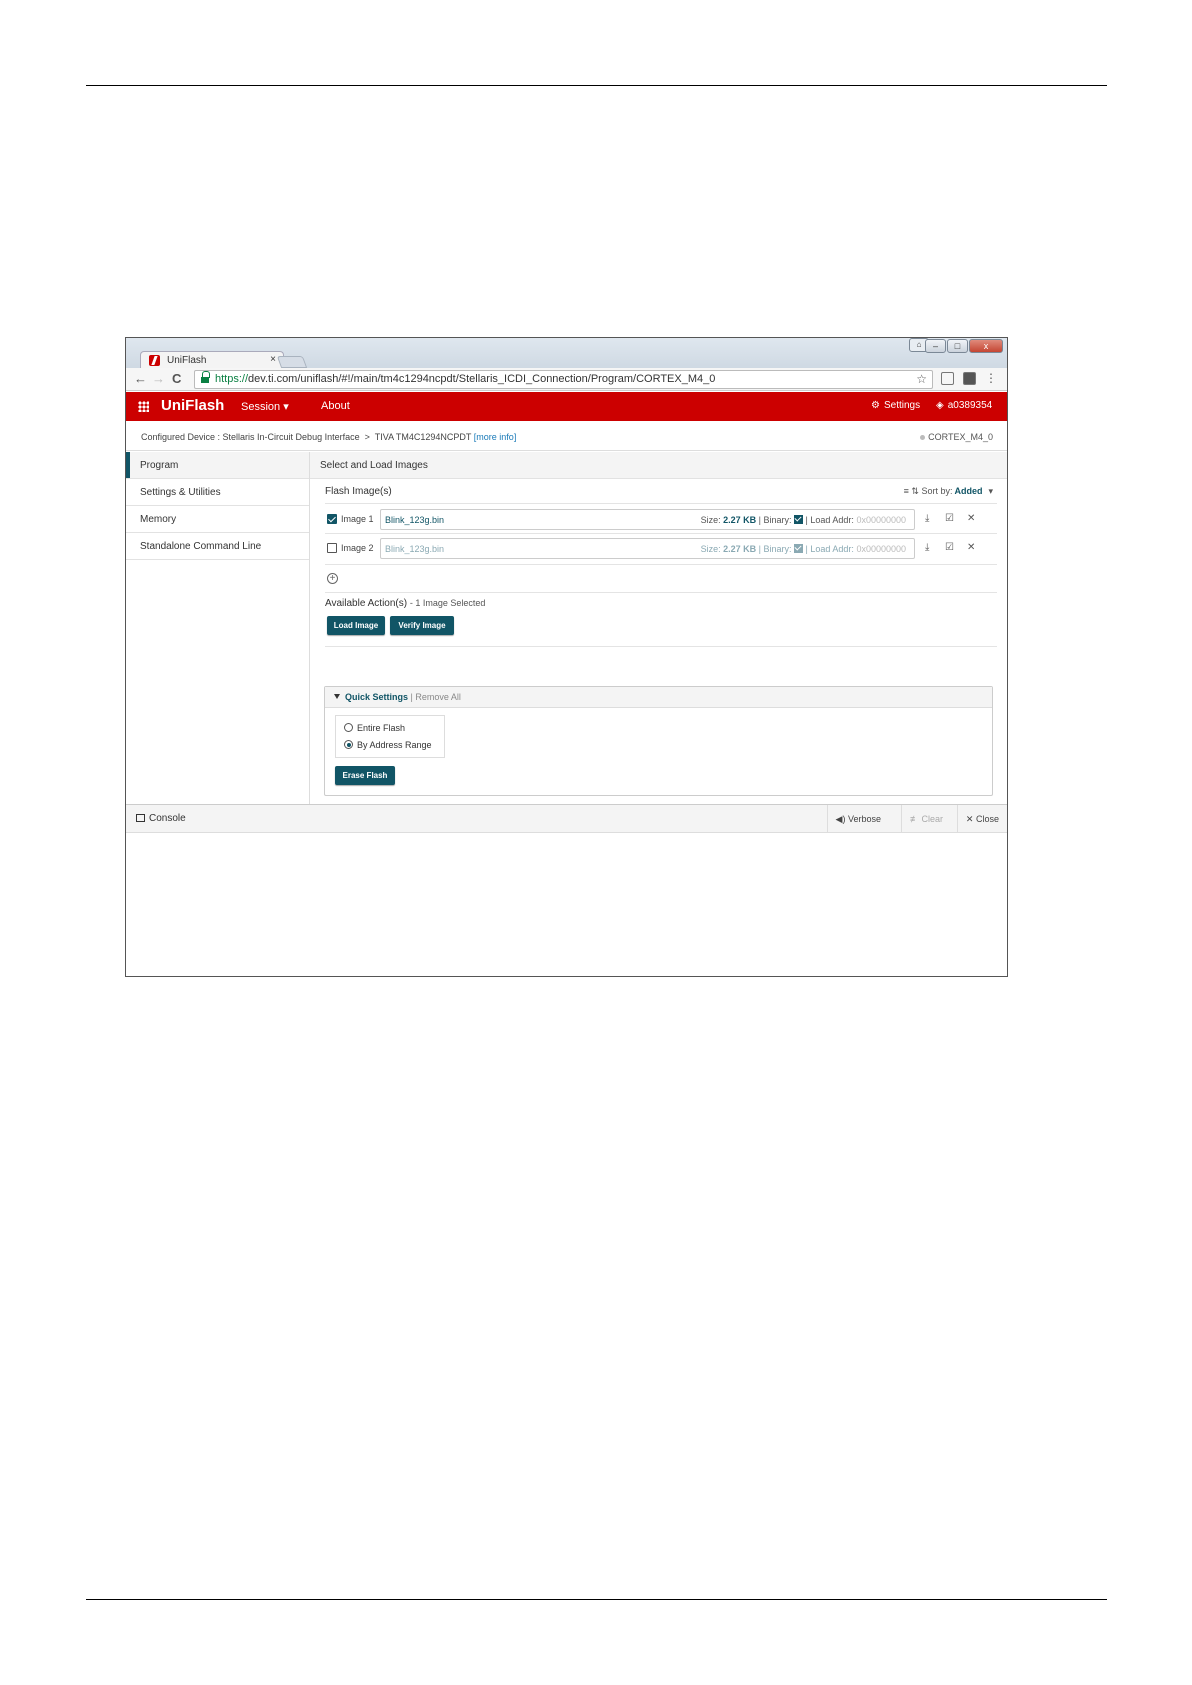 The image size is (1192, 1685). What do you see at coordinates (217, 492) in the screenshot?
I see `sidebar-item-settings-utilities: Settings & Utilities` at bounding box center [217, 492].